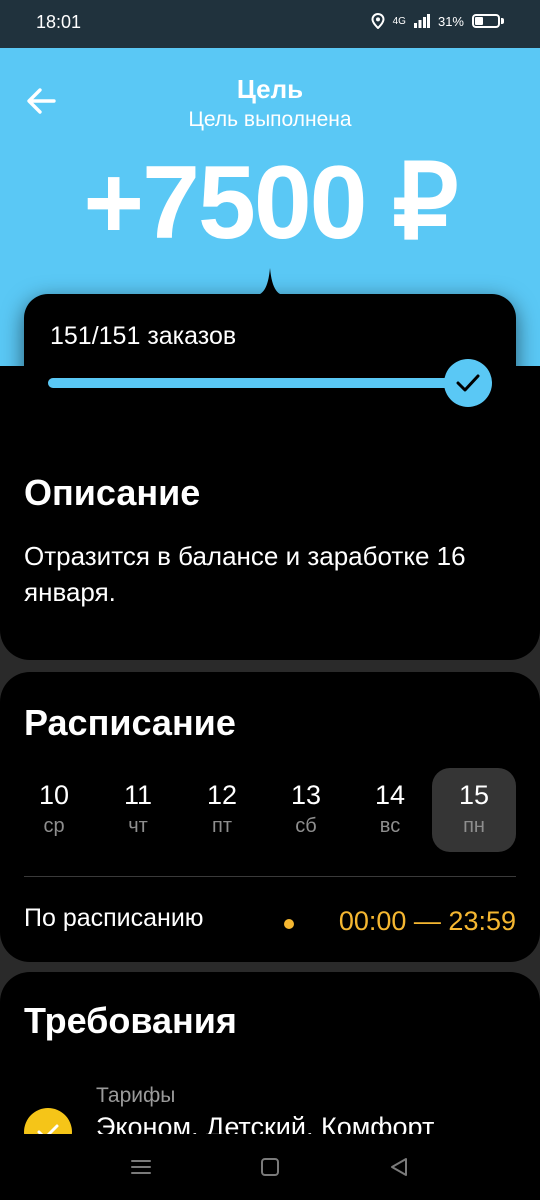 The width and height of the screenshot is (540, 1200). What do you see at coordinates (114, 918) in the screenshot?
I see `schedule-label: По расписанию` at bounding box center [114, 918].